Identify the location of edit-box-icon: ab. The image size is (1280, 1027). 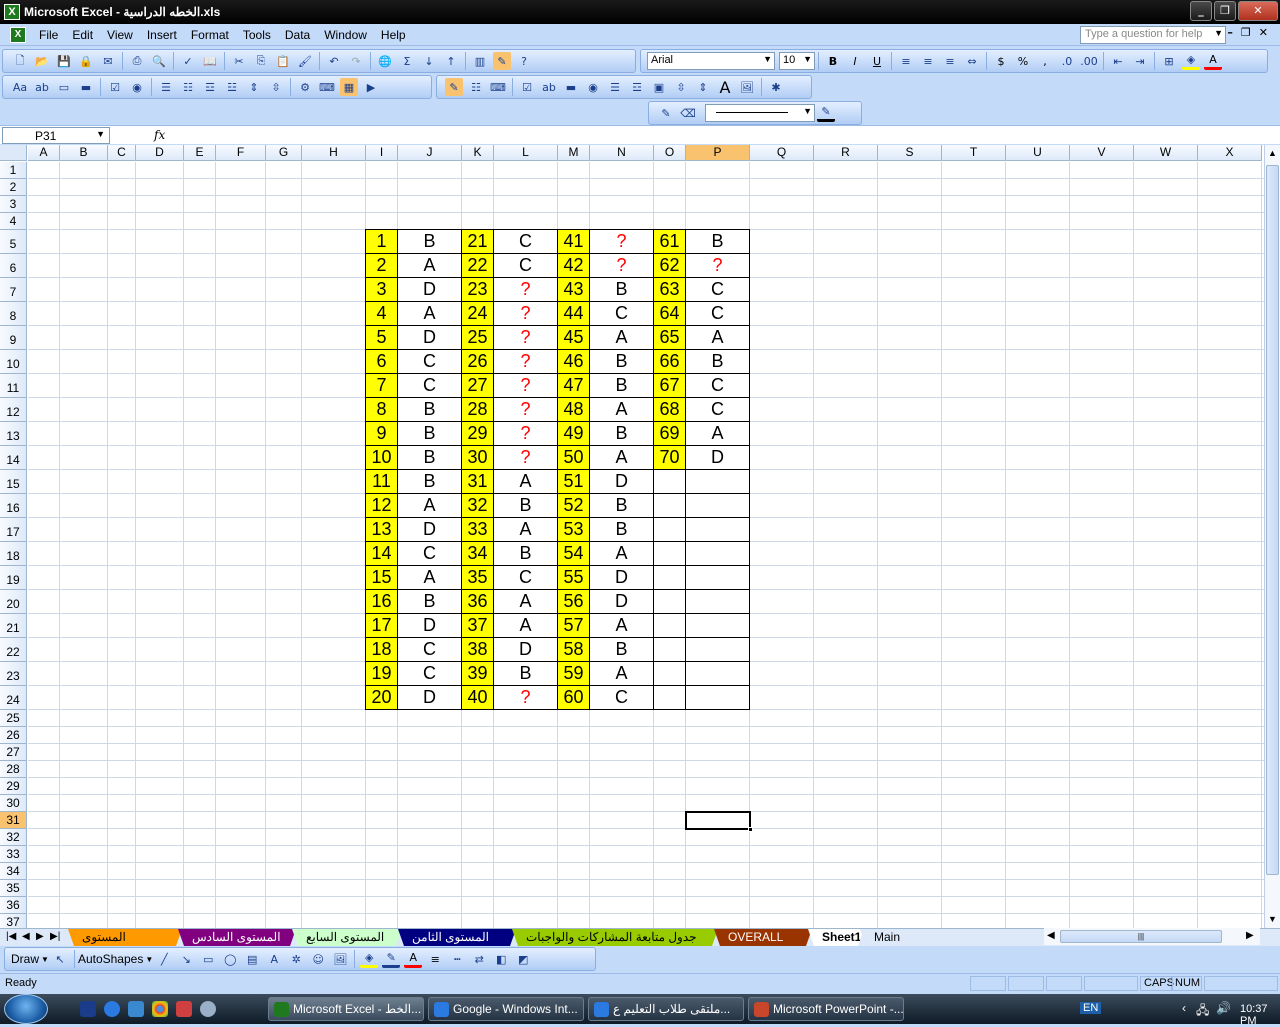
(42, 87).